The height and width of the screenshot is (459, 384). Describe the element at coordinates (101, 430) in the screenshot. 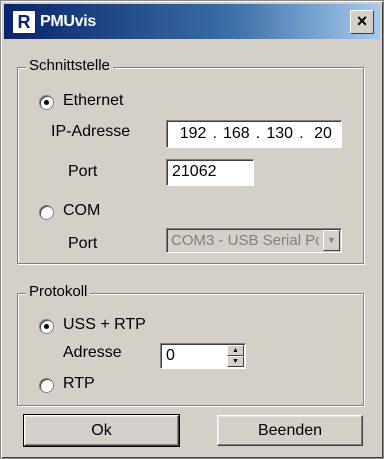

I see `ok-button: Ok` at that location.